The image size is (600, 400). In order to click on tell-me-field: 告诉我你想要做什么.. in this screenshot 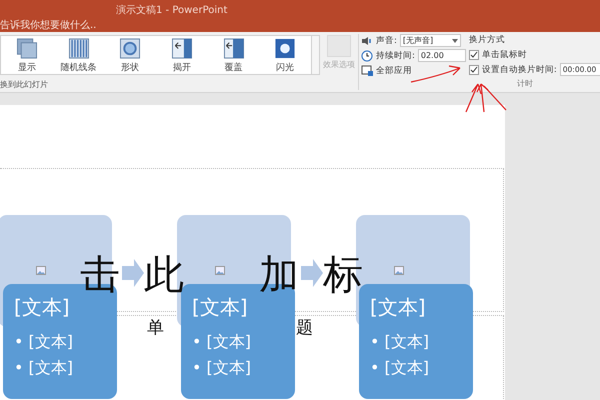, I will do `click(48, 25)`.